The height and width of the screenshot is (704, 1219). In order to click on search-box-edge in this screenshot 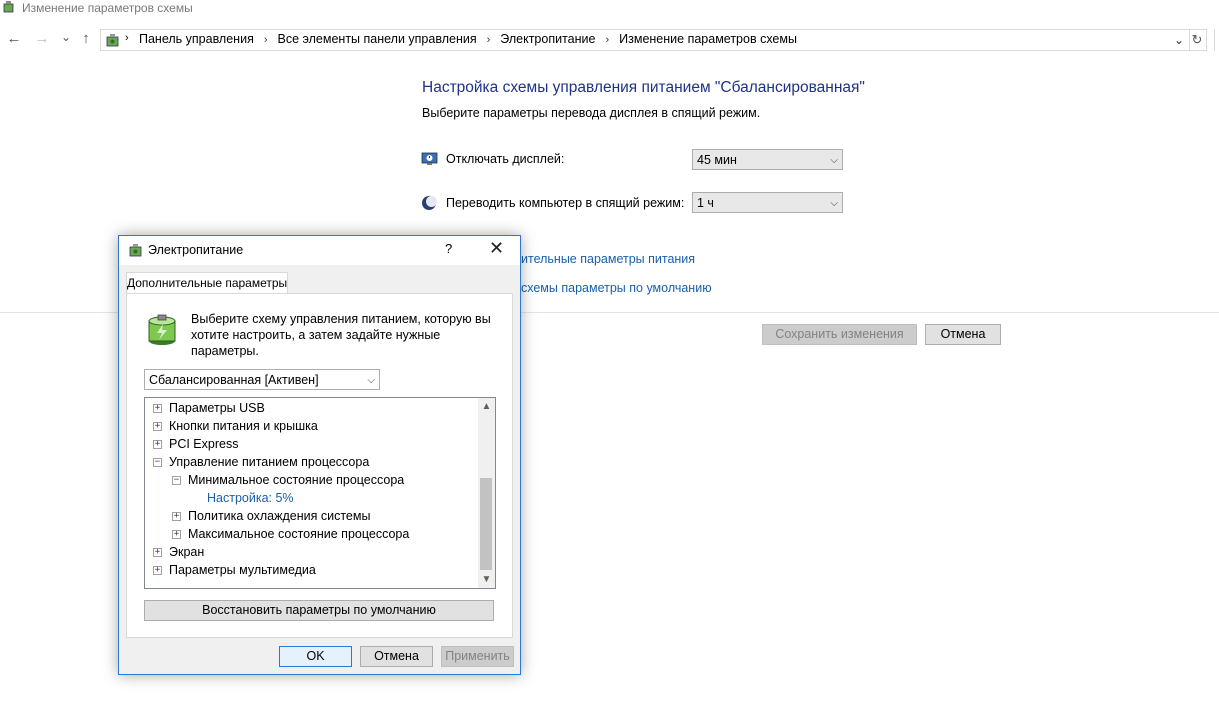, I will do `click(1216, 40)`.